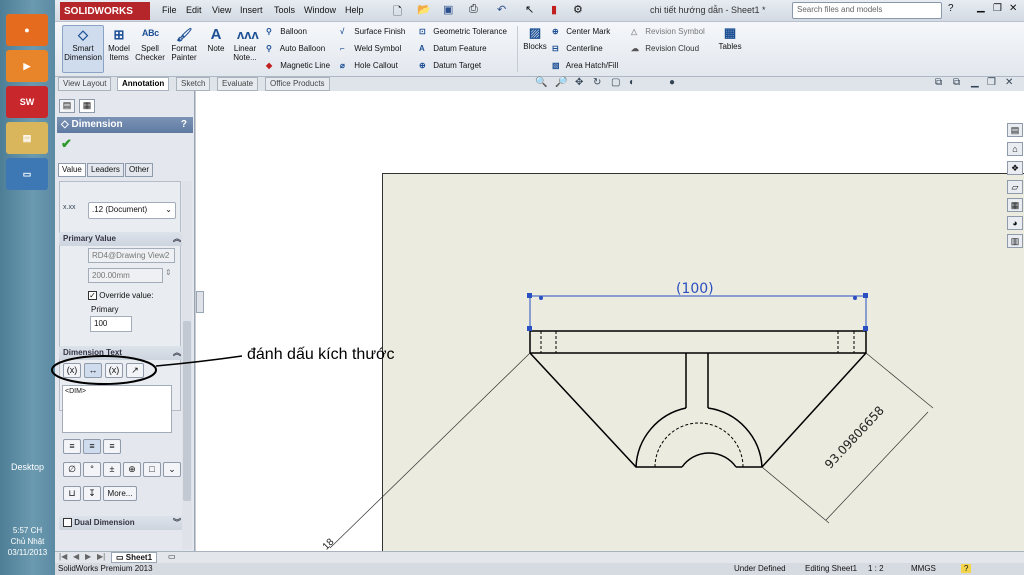 This screenshot has width=1024, height=575. What do you see at coordinates (709, 460) in the screenshot?
I see `inner-arc` at bounding box center [709, 460].